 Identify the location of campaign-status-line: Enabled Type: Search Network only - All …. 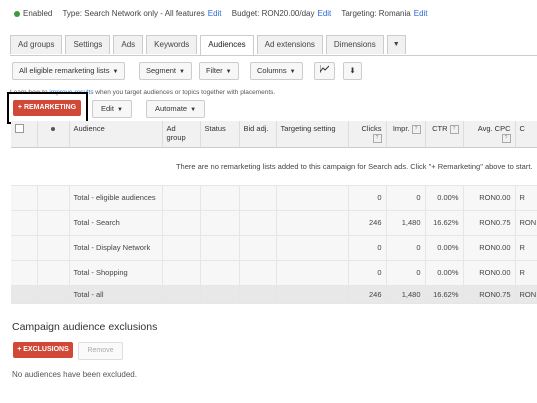
(221, 13).